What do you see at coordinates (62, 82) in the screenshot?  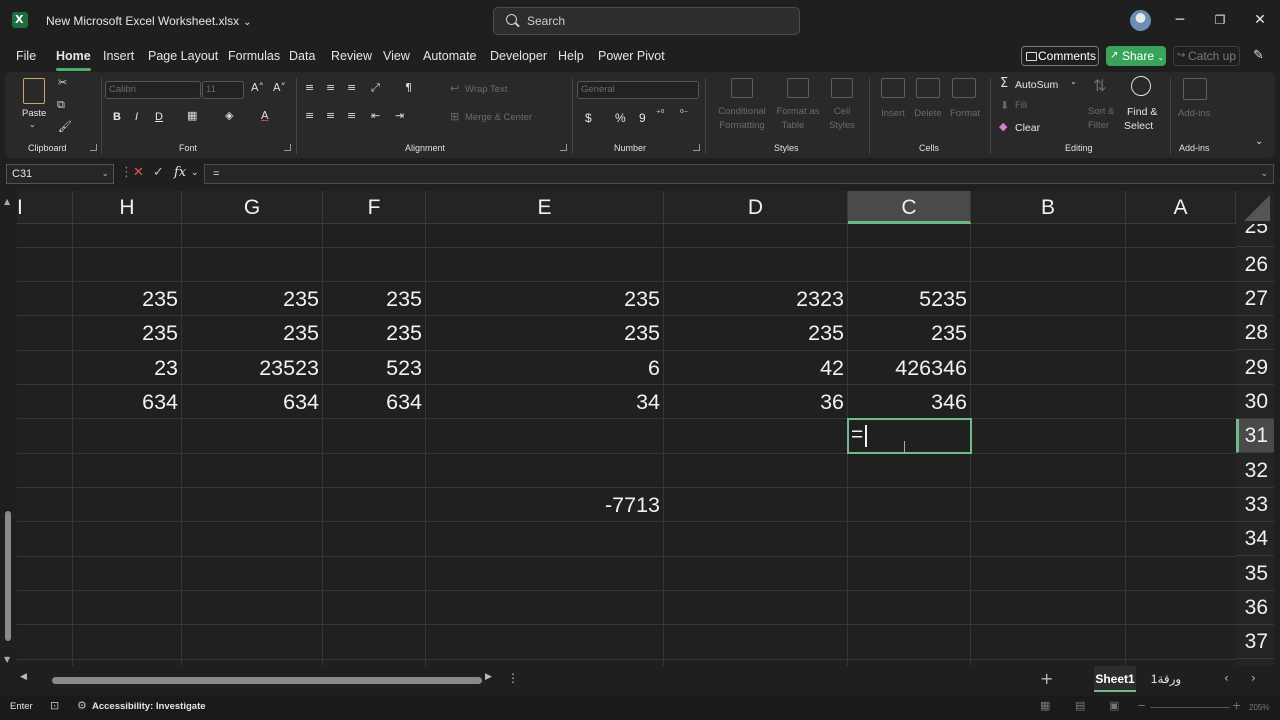 I see `cut-icon: ✂` at bounding box center [62, 82].